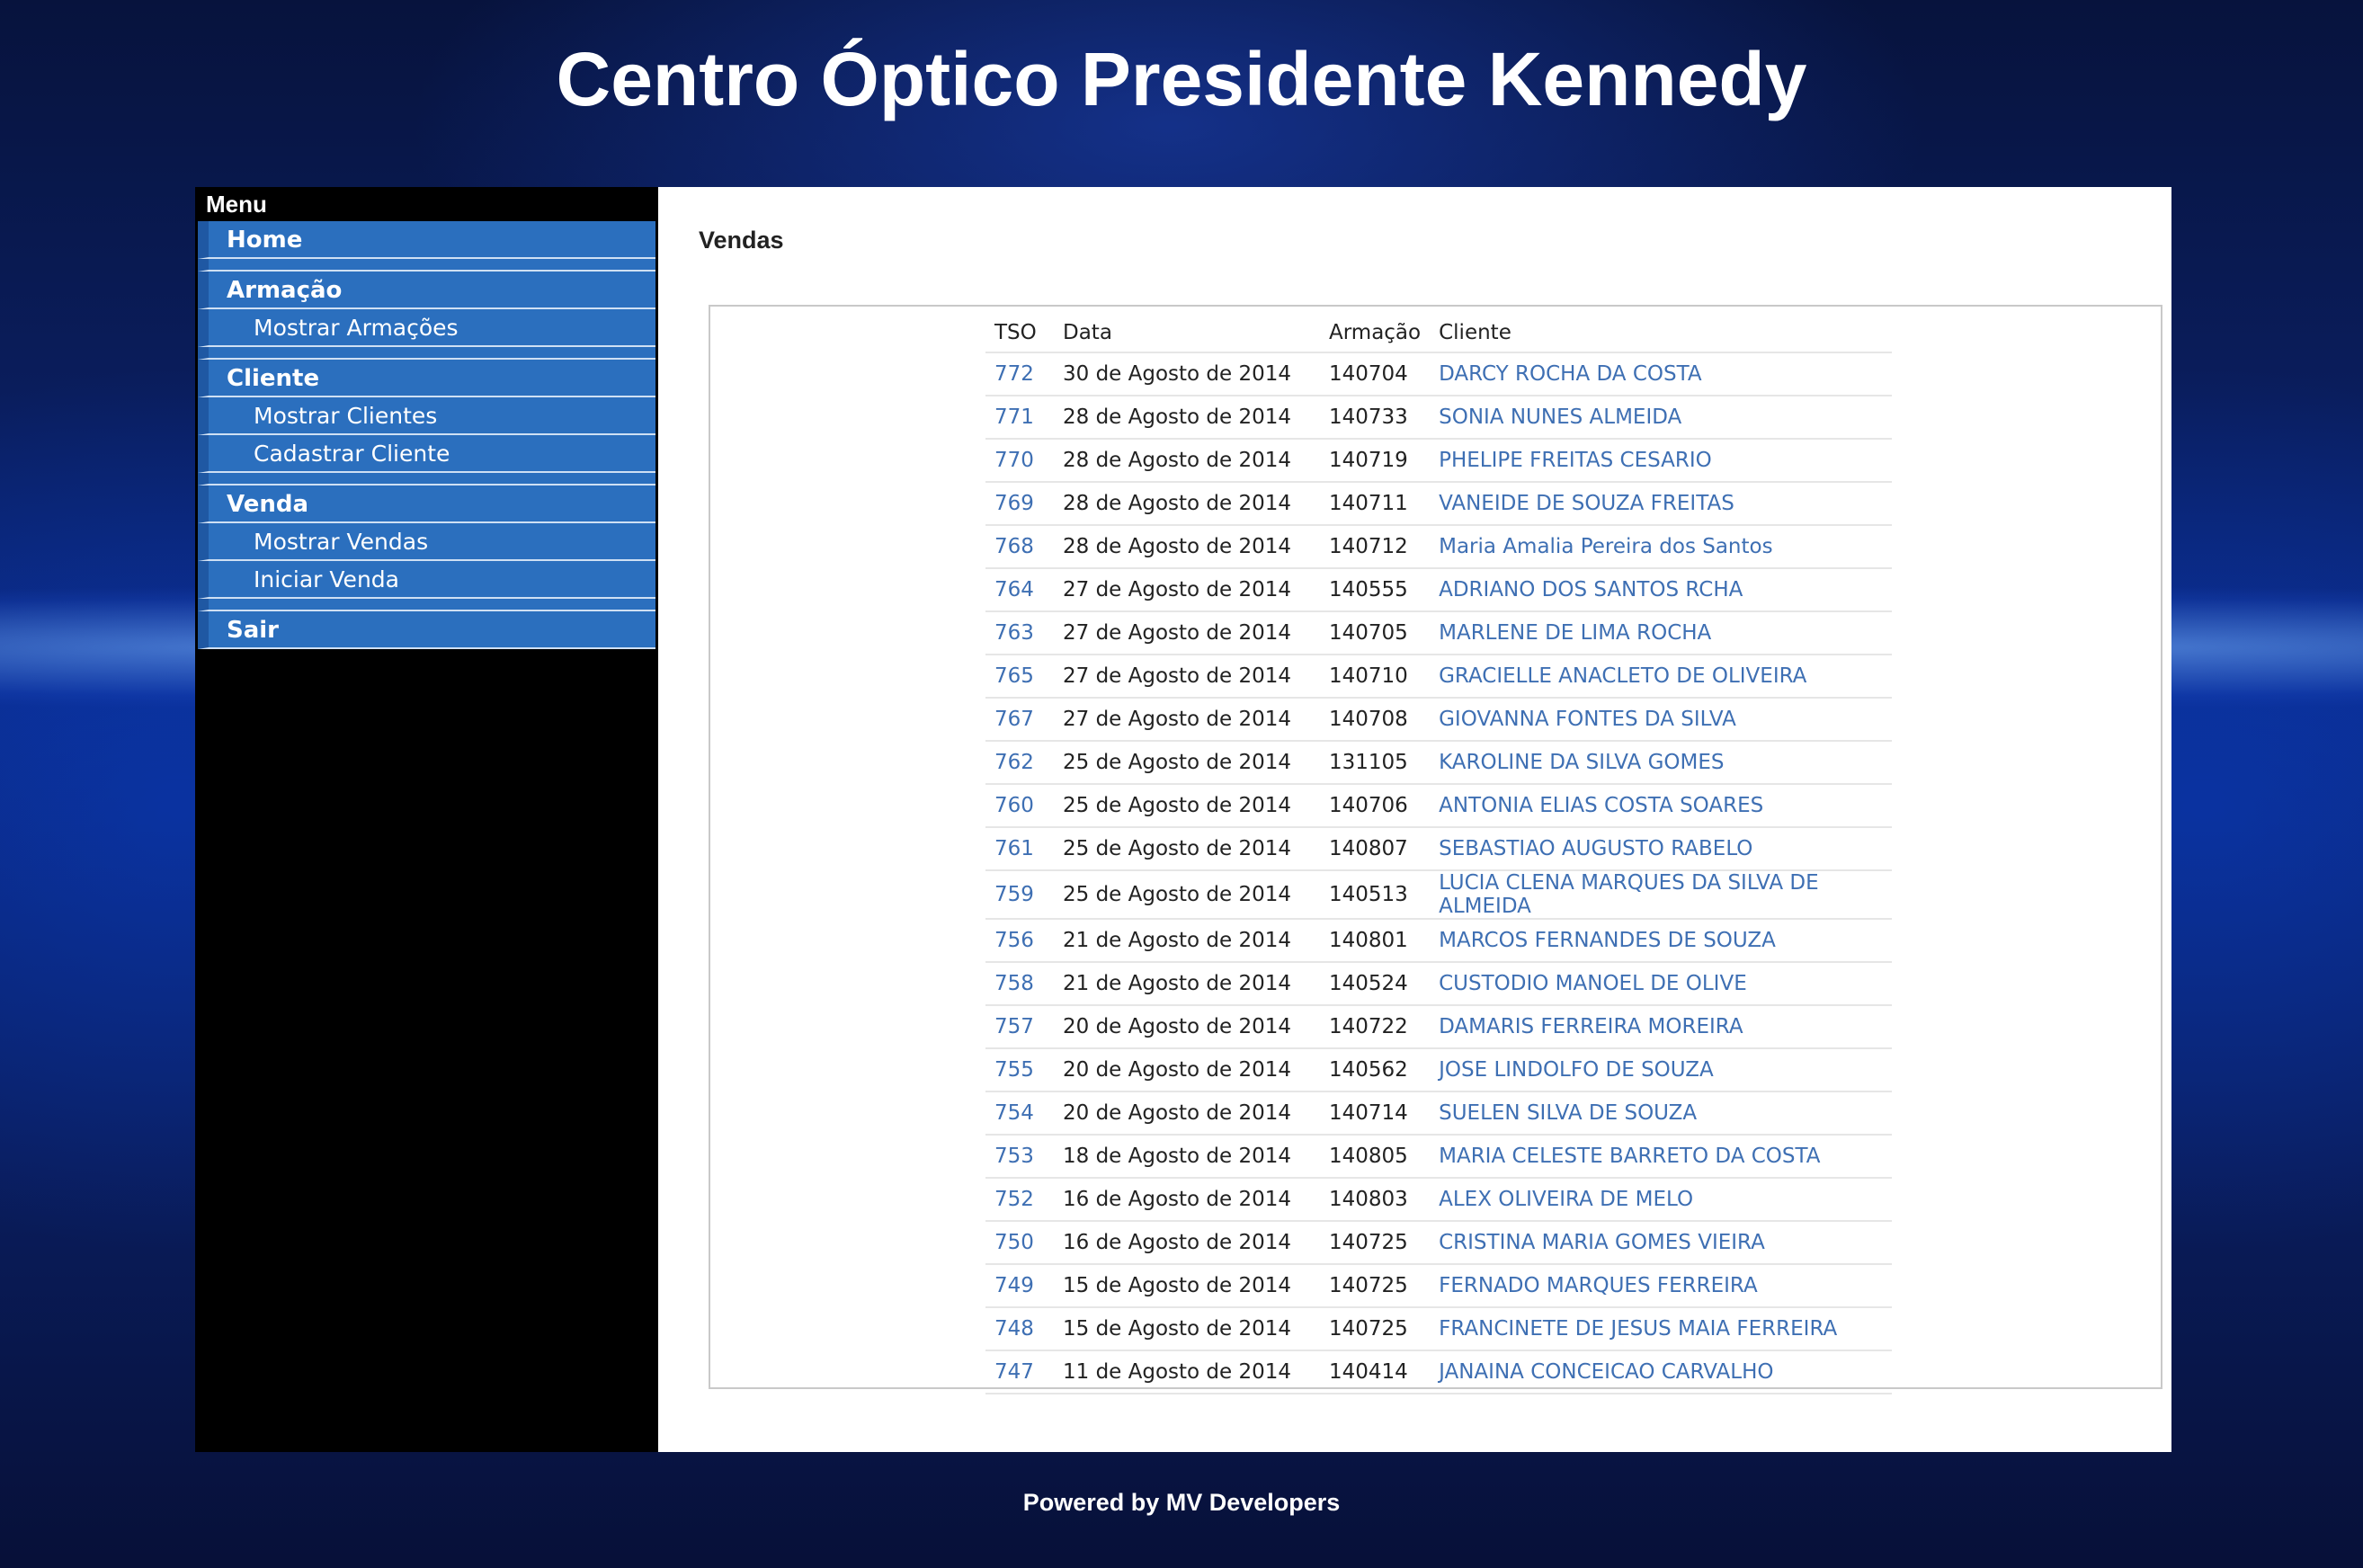 The height and width of the screenshot is (1568, 2363). Describe the element at coordinates (1014, 805) in the screenshot. I see `tso-link: 760` at that location.